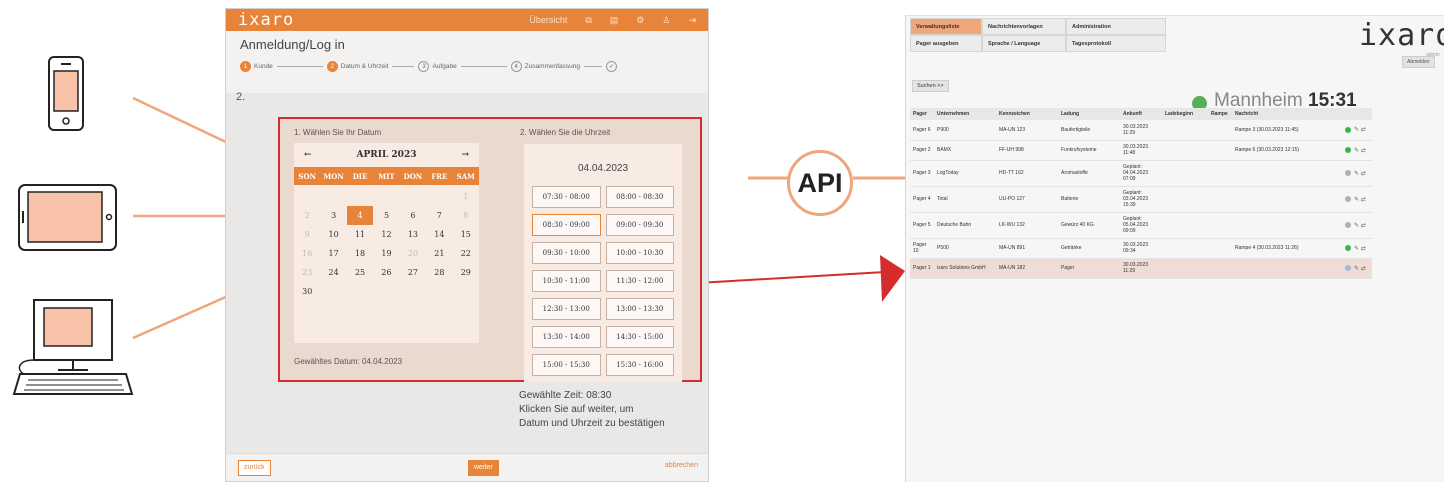 The width and height of the screenshot is (1444, 482). I want to click on time-slot-button: 13:30 - 14:00, so click(566, 337).